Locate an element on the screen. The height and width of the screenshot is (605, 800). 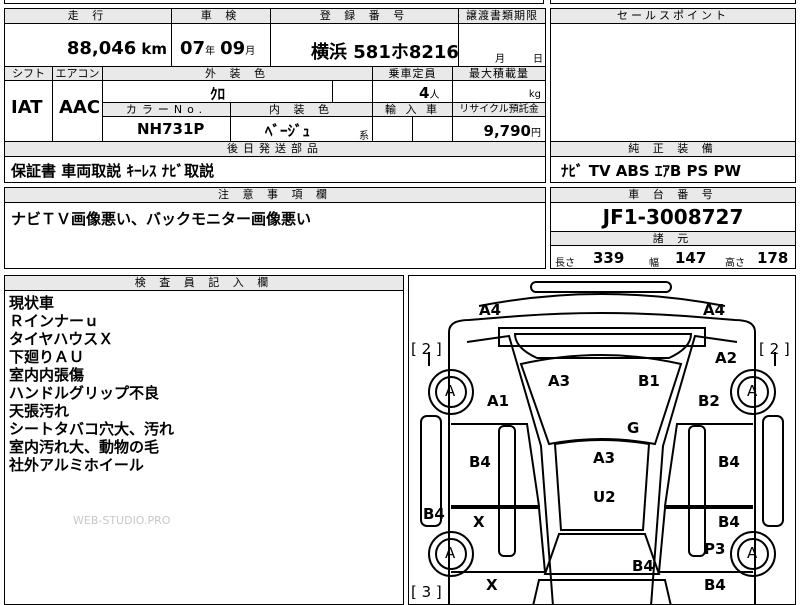
sales-point-header: セールスポイント is located at coordinates (673, 16).